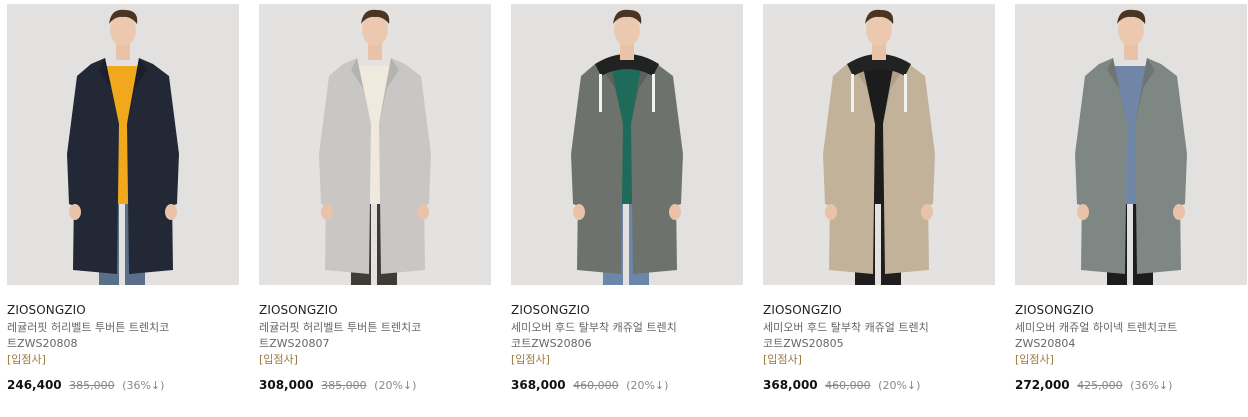 The image size is (1248, 417). Describe the element at coordinates (848, 336) in the screenshot. I see `product-name: 세미오버 후드 탈부착 캐쥬얼 트렌치코트ZWS20805` at that location.